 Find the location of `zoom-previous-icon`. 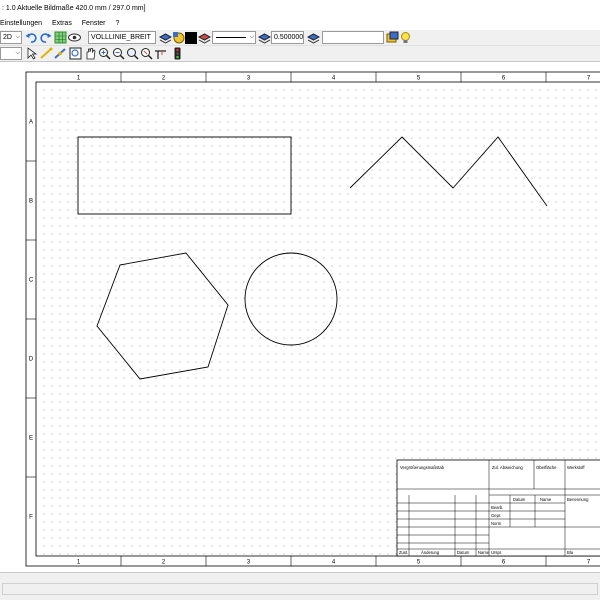

zoom-previous-icon is located at coordinates (146, 53).